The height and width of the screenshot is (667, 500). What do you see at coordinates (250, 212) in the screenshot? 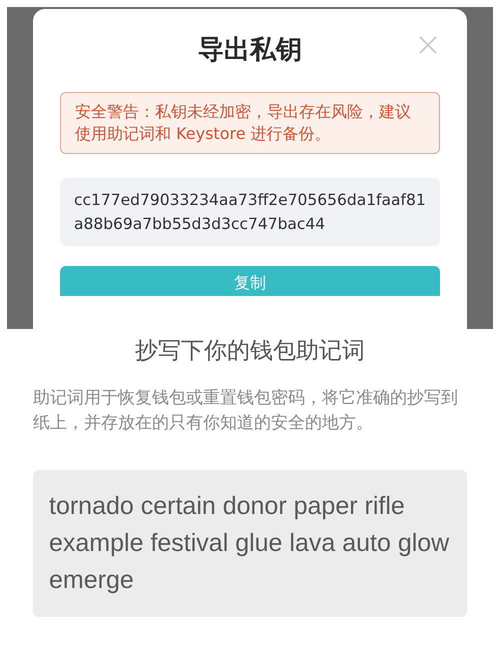
I see `private-key-text: cc177ed79033234aa73ff2e705656da1faaf81a88b69a7bb55d3d3cc747bac44` at bounding box center [250, 212].